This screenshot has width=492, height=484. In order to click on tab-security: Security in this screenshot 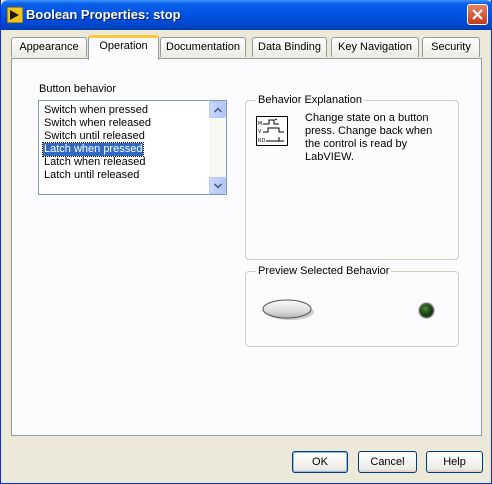, I will do `click(451, 47)`.